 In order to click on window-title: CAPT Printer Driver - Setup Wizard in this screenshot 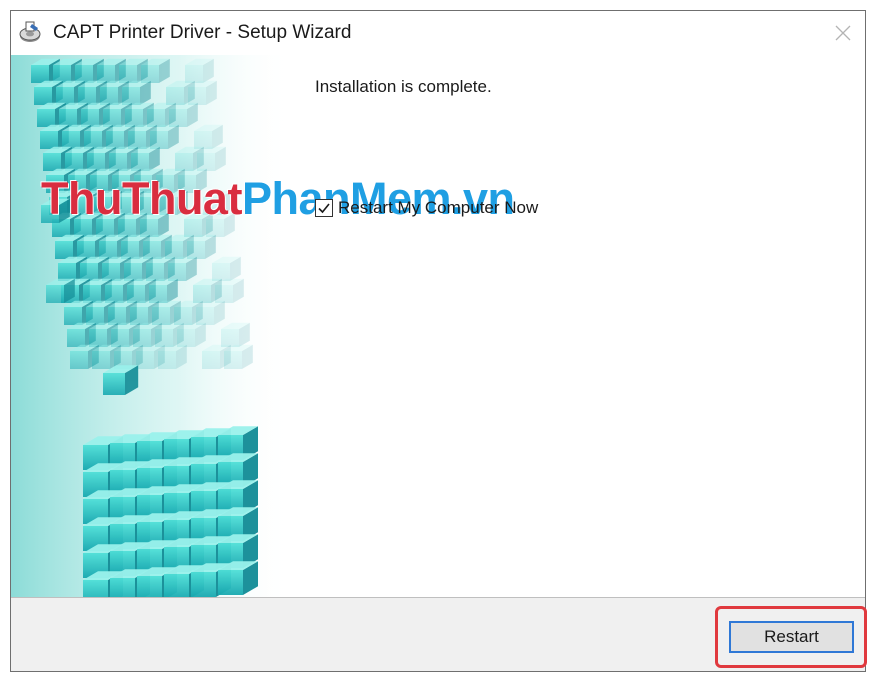, I will do `click(202, 32)`.